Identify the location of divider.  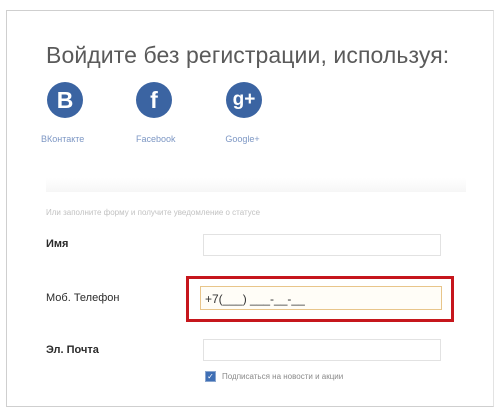
(256, 185).